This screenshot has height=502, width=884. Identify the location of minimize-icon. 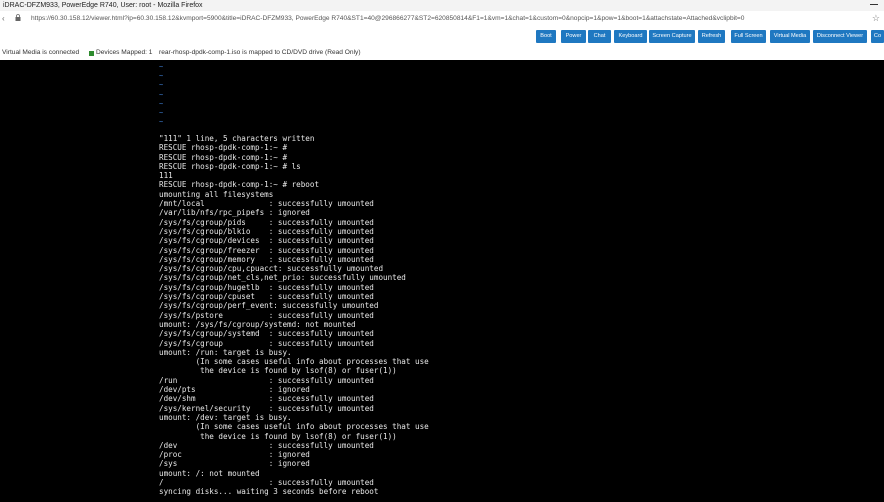
(874, 4).